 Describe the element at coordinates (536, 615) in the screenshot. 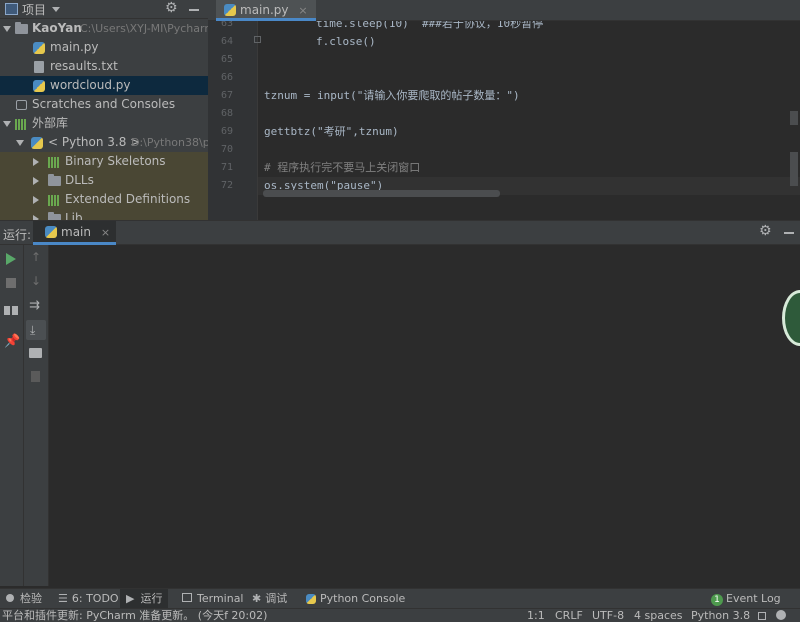

I see `caret-position: 1:1` at that location.